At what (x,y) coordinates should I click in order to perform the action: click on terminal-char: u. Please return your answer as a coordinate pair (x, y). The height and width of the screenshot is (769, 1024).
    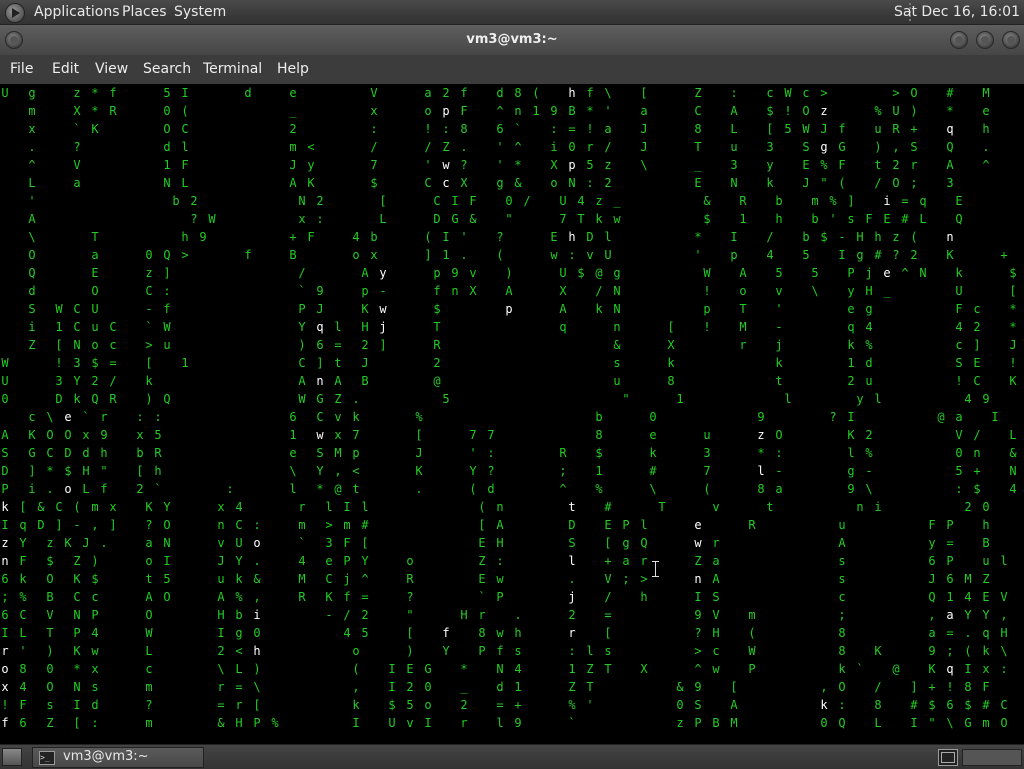
    Looking at the image, I should click on (878, 129).